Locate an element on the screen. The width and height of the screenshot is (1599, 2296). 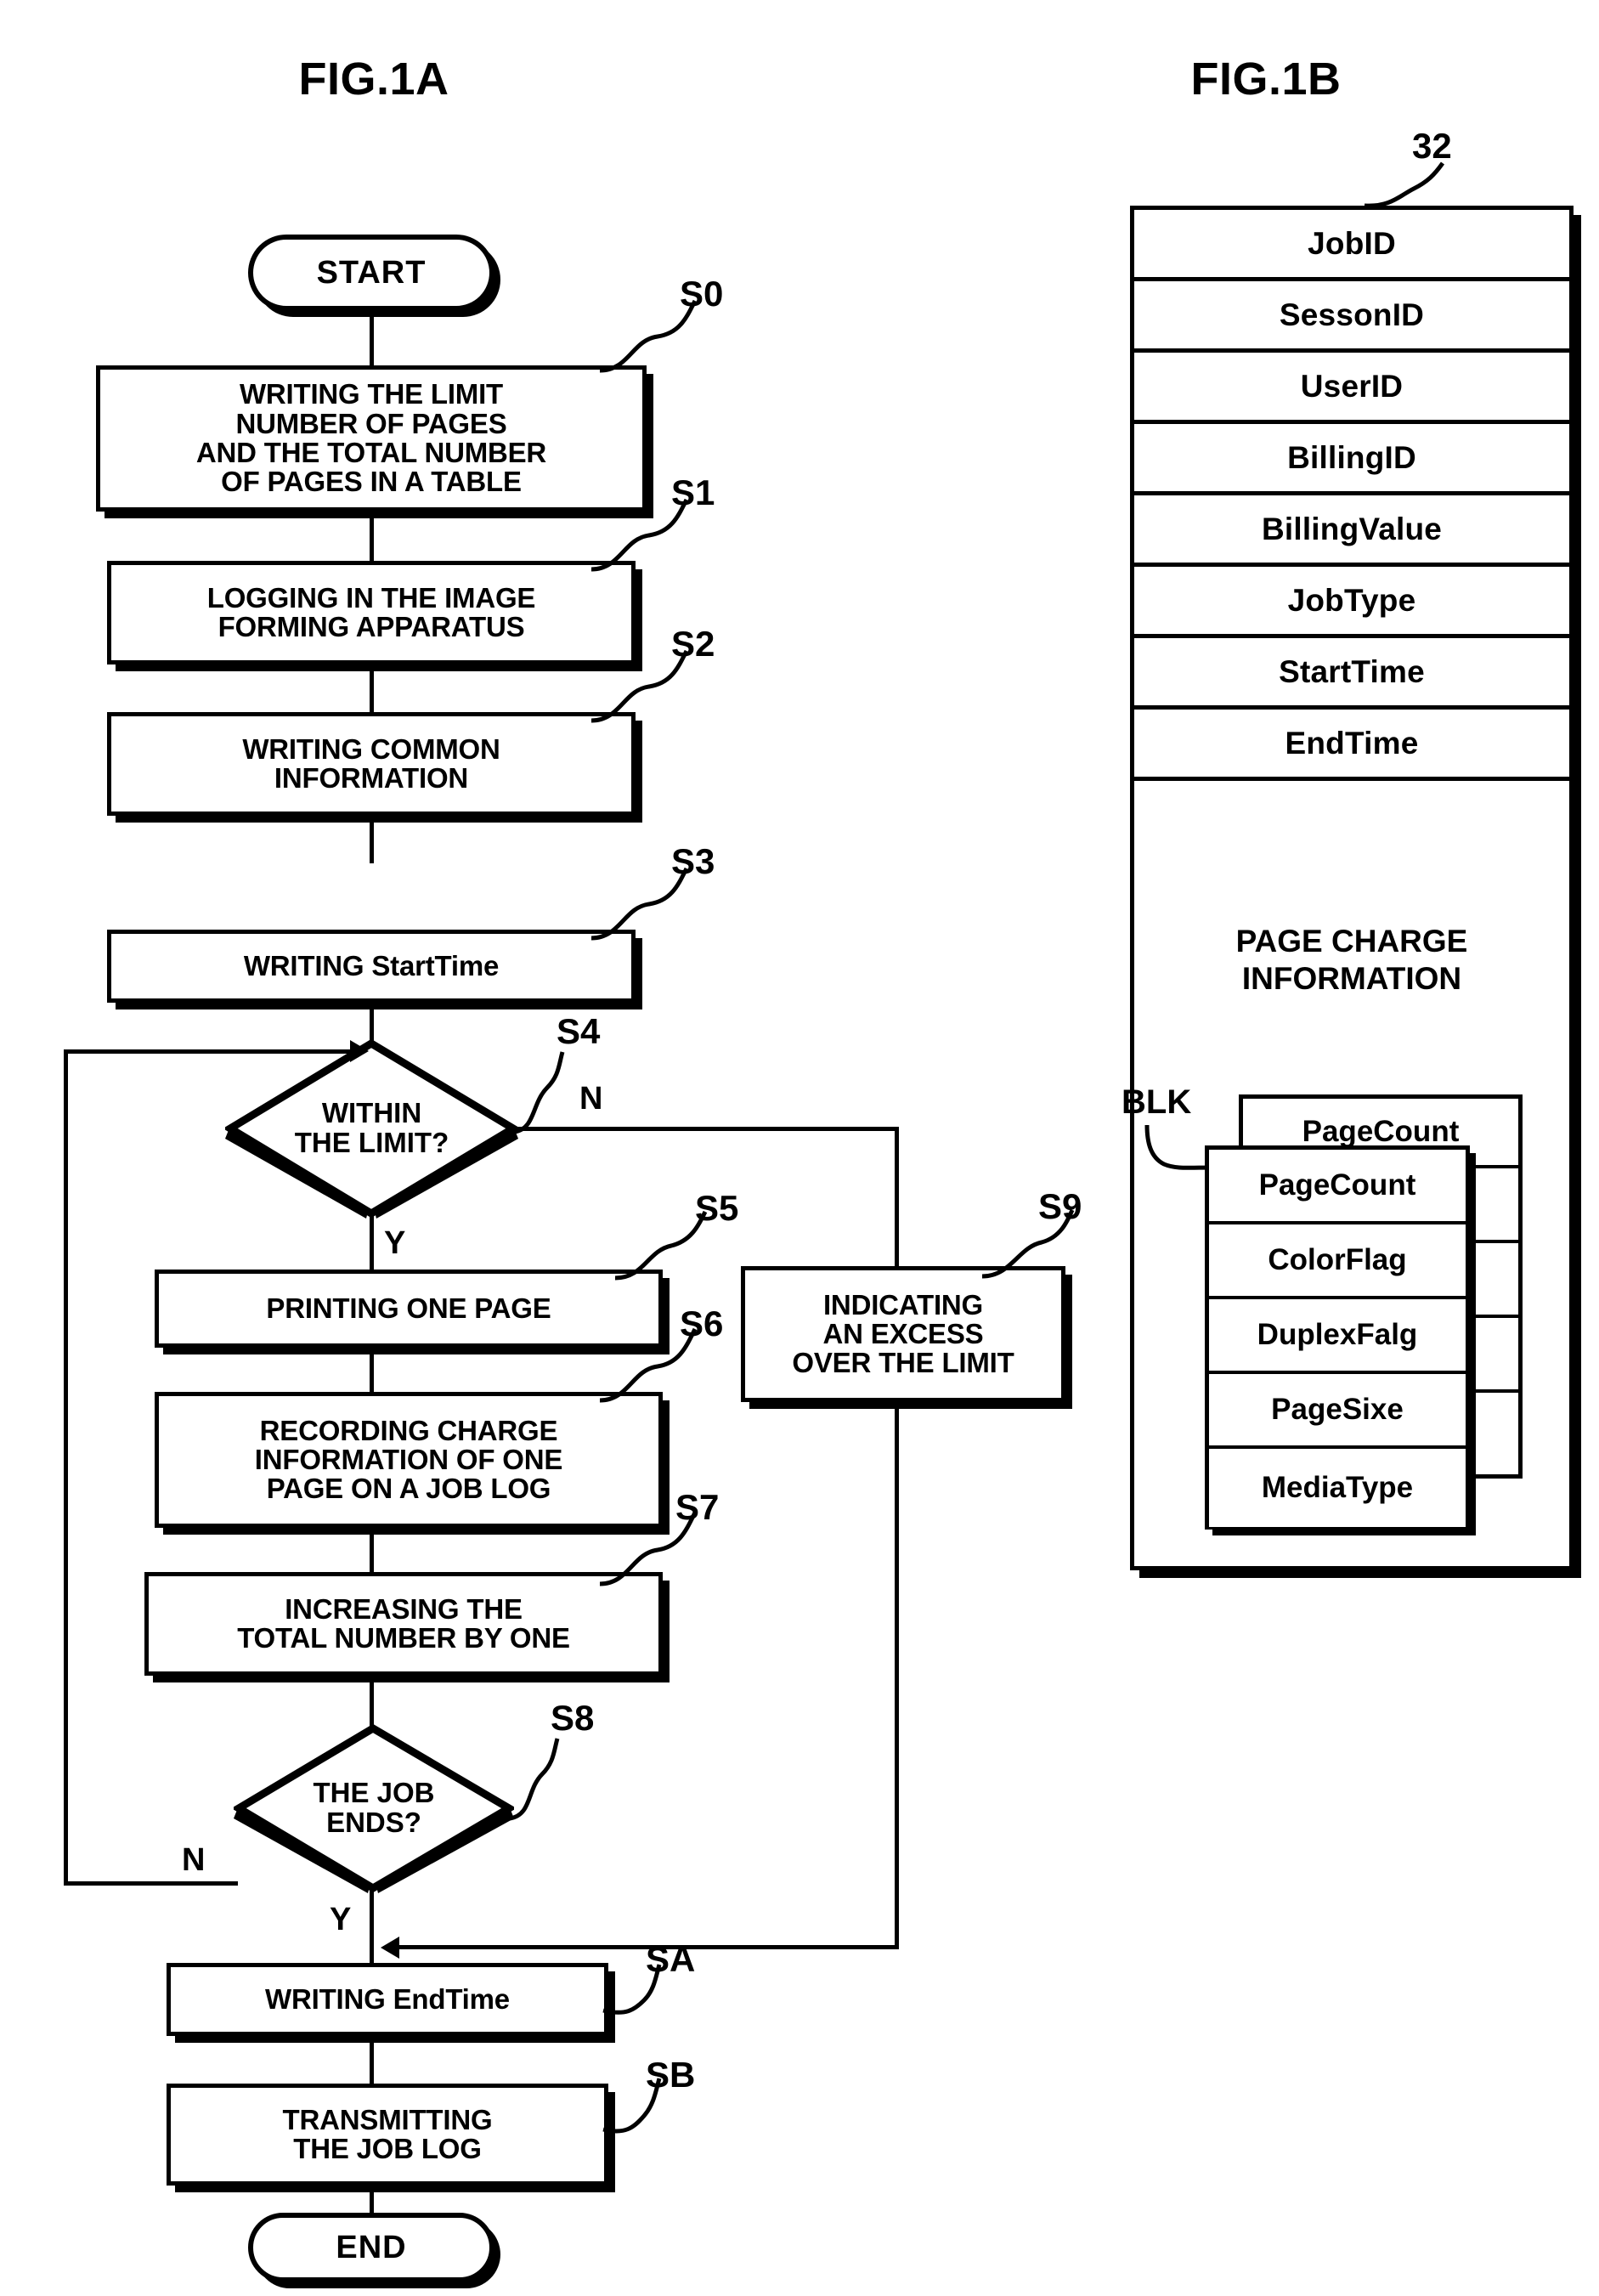
job-log-field-label: JobID is located at coordinates (1352, 243).